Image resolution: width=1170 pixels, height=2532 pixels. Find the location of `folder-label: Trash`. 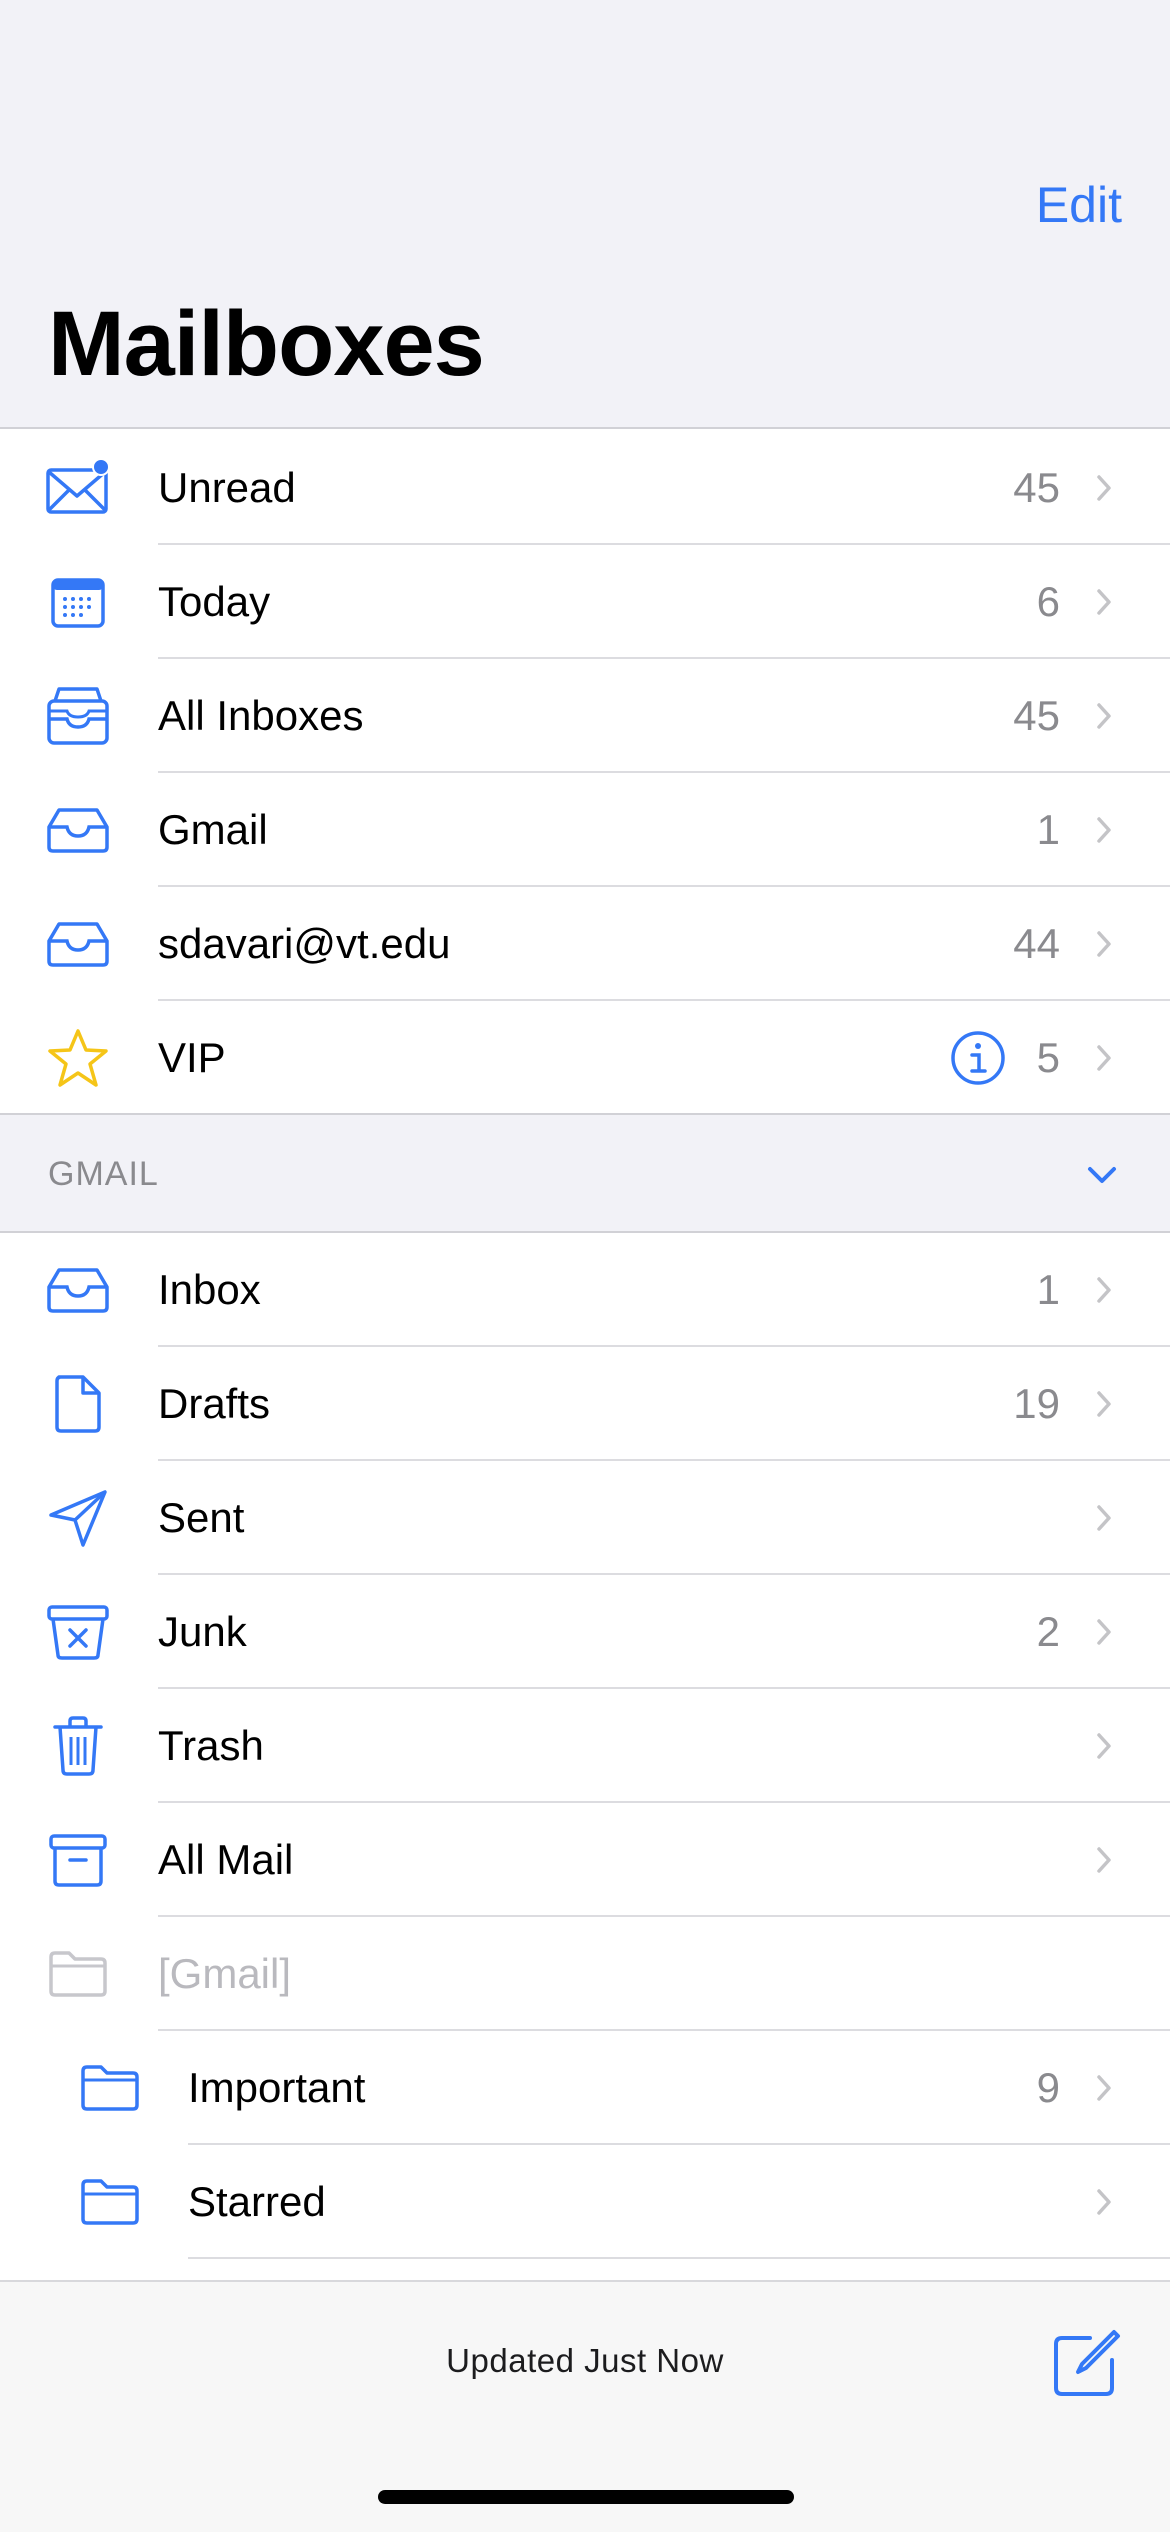

folder-label: Trash is located at coordinates (211, 1745).